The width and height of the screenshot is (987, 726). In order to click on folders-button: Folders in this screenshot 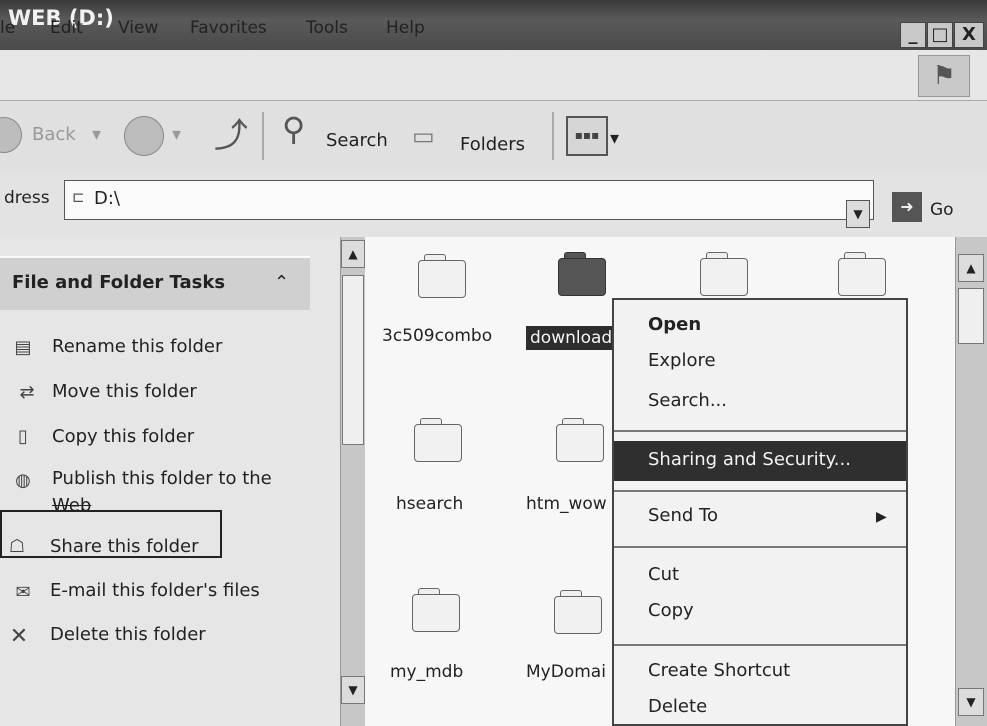, I will do `click(492, 144)`.